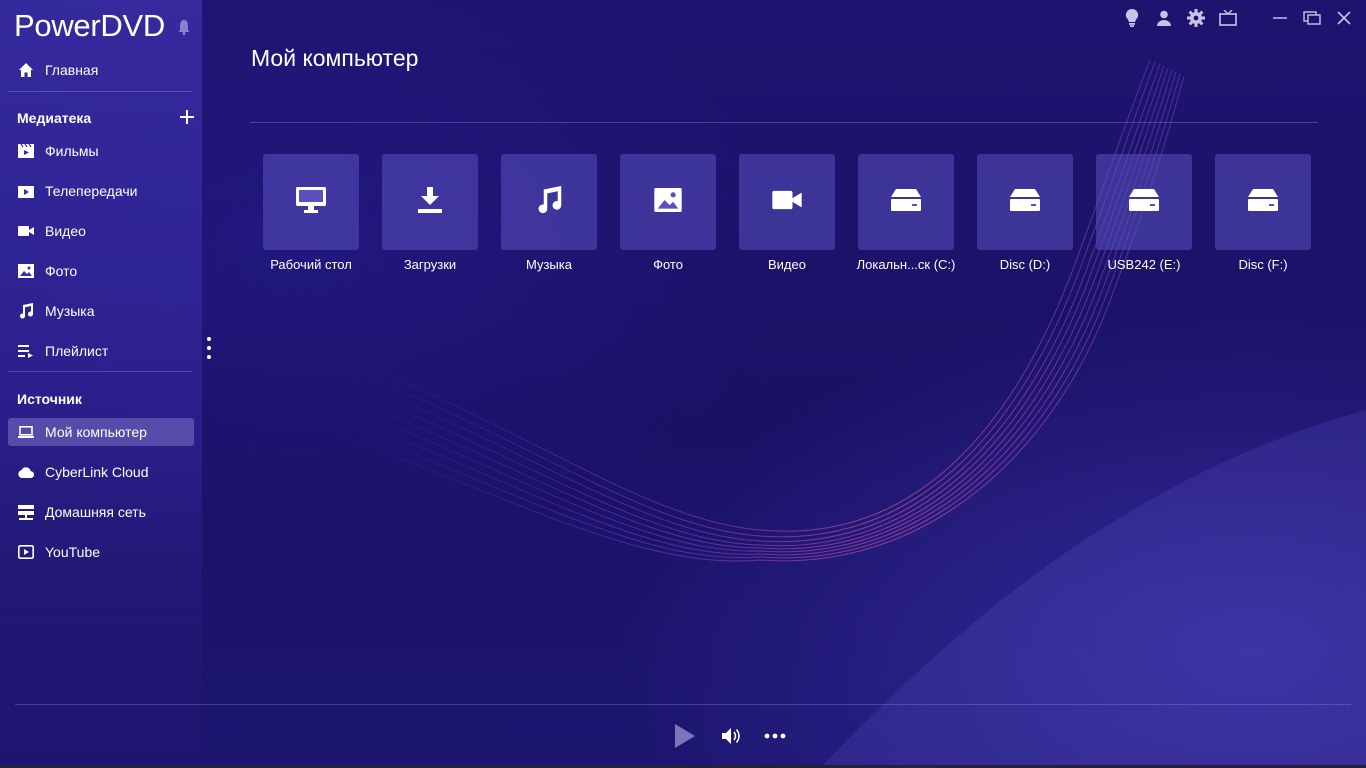 This screenshot has width=1366, height=768. I want to click on app-title: PowerDVD, so click(89, 25).